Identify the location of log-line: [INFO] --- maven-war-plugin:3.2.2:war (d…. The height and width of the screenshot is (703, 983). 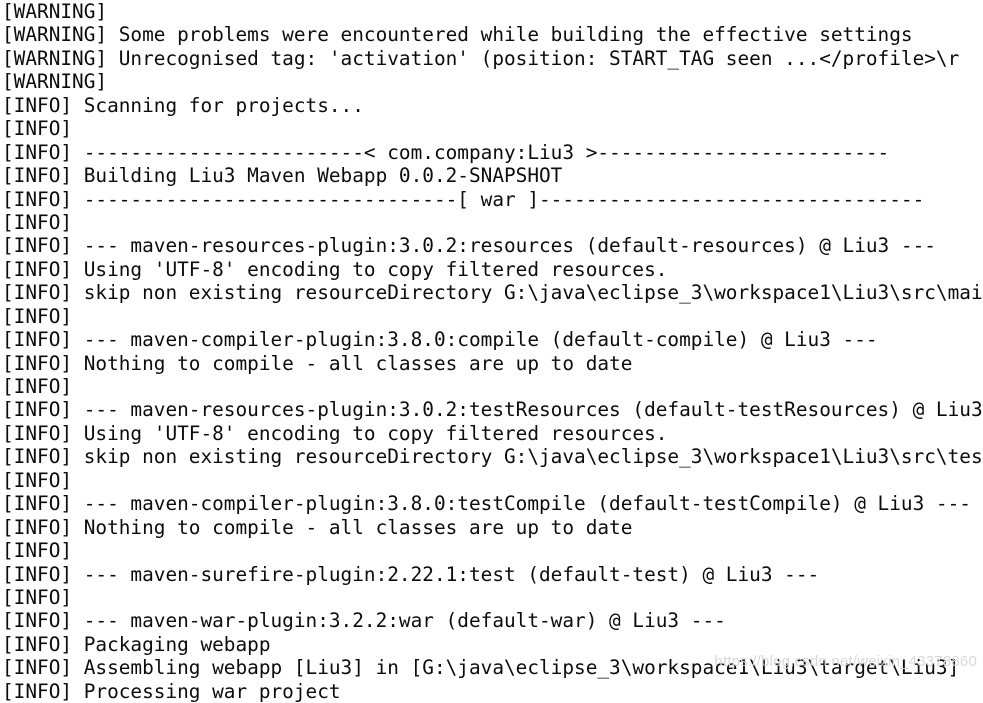
(364, 621).